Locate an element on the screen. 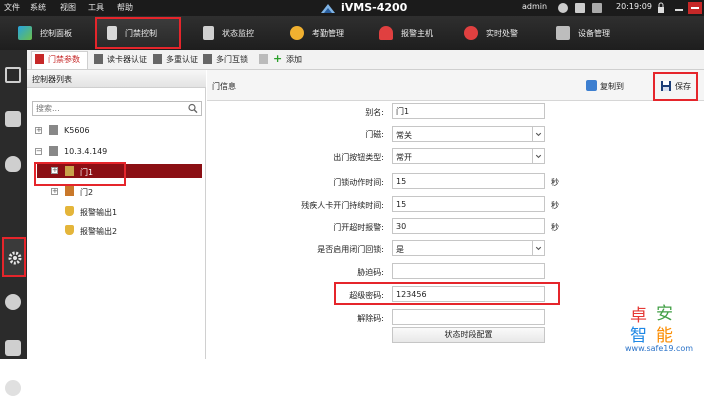 The image size is (704, 396). dismiss-code-label: 解除码: is located at coordinates (370, 318).